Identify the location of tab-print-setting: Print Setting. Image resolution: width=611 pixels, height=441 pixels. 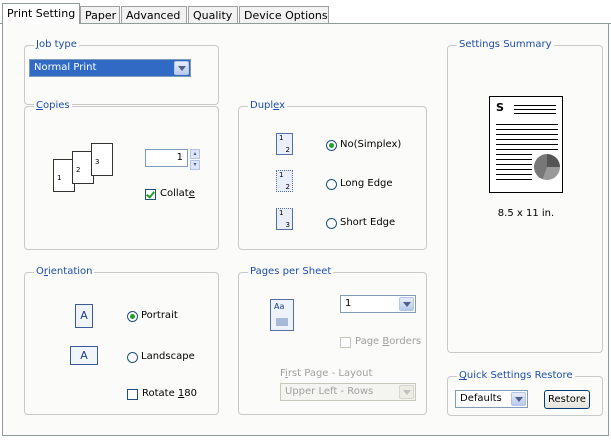
(41, 13).